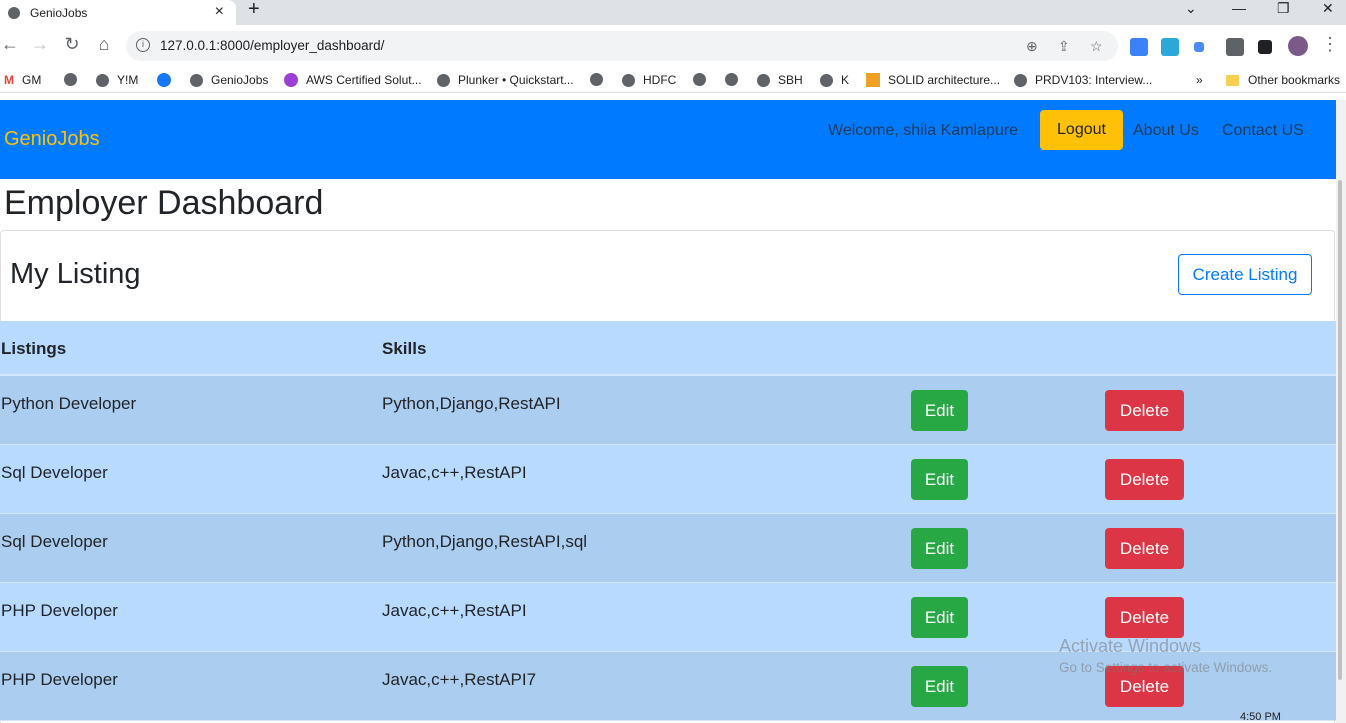 This screenshot has width=1346, height=723. What do you see at coordinates (1130, 646) in the screenshot?
I see `activate-windows-watermark: Activate Windows` at bounding box center [1130, 646].